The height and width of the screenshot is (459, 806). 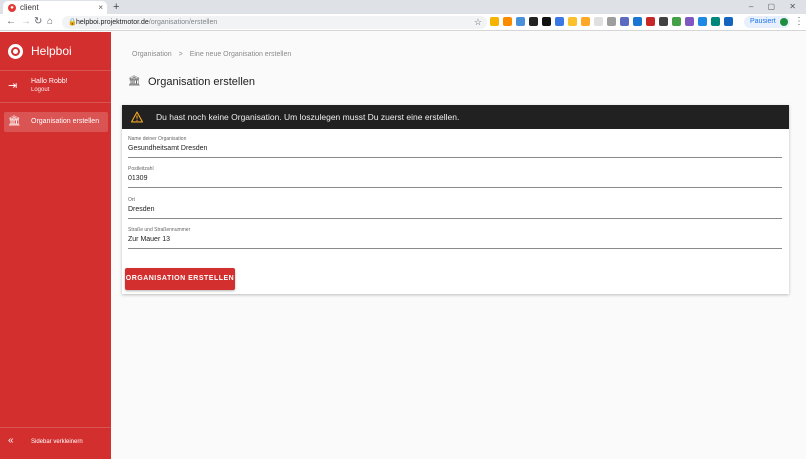 What do you see at coordinates (40, 90) in the screenshot?
I see `logout-link: Logout` at bounding box center [40, 90].